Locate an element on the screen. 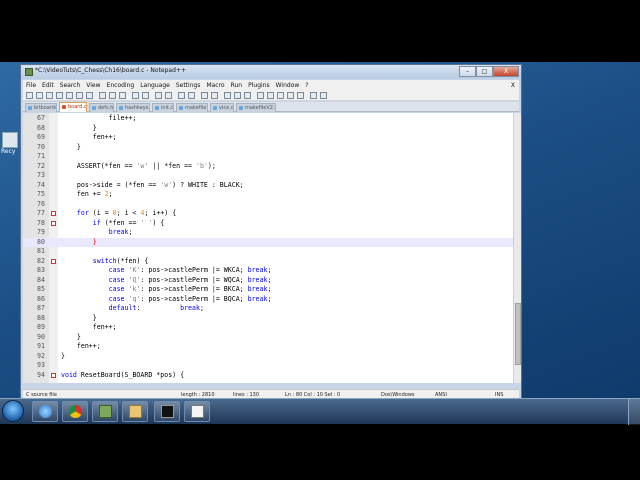  char-literal: 'b' is located at coordinates (202, 165).